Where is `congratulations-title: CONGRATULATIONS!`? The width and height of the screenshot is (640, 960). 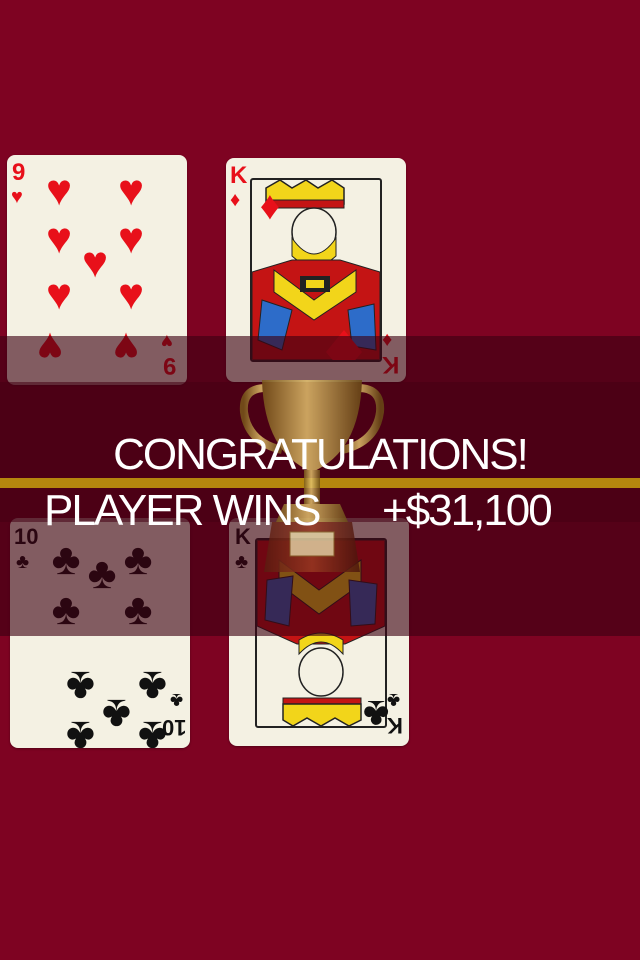
congratulations-title: CONGRATULATIONS! is located at coordinates (321, 454).